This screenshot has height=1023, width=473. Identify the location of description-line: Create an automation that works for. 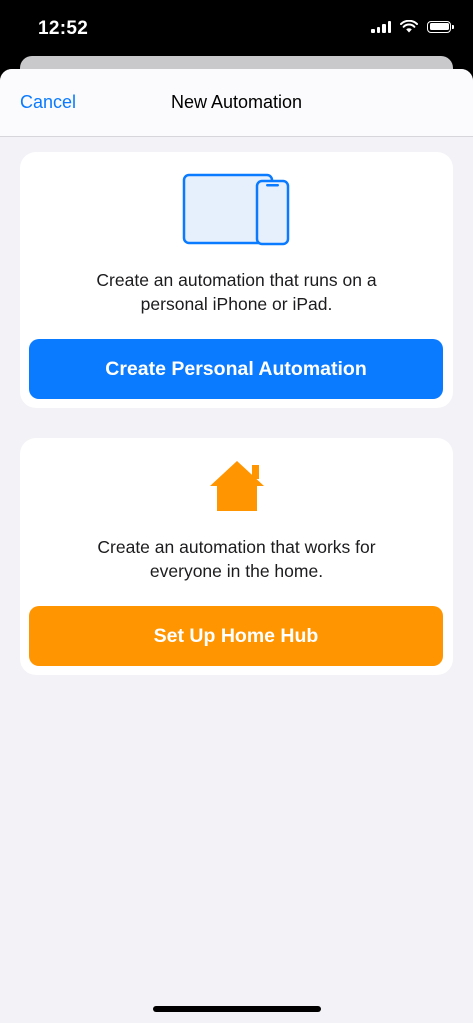
(236, 547).